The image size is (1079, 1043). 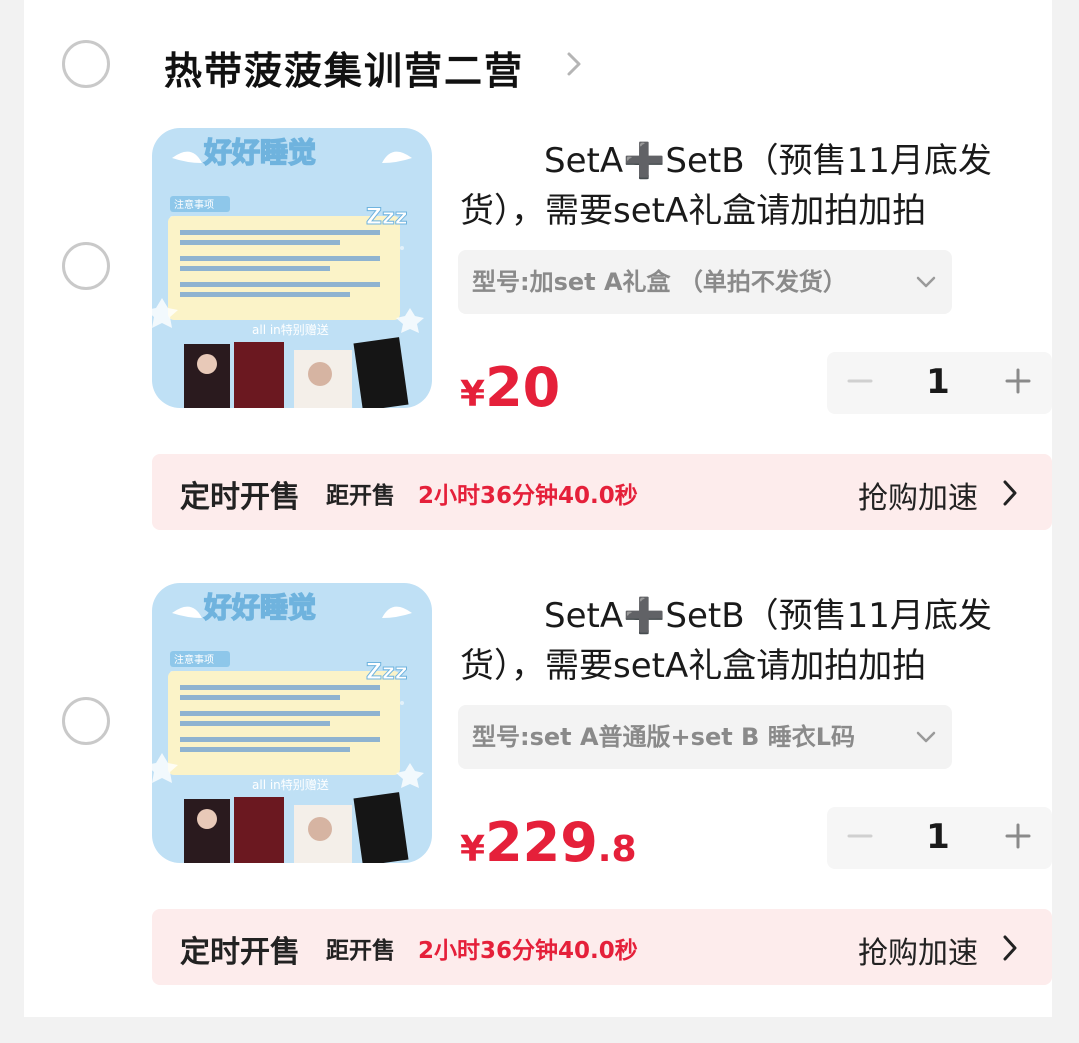 I want to click on spec-selector: 型号:set A普通版+set B 睡衣L码, so click(x=705, y=737).